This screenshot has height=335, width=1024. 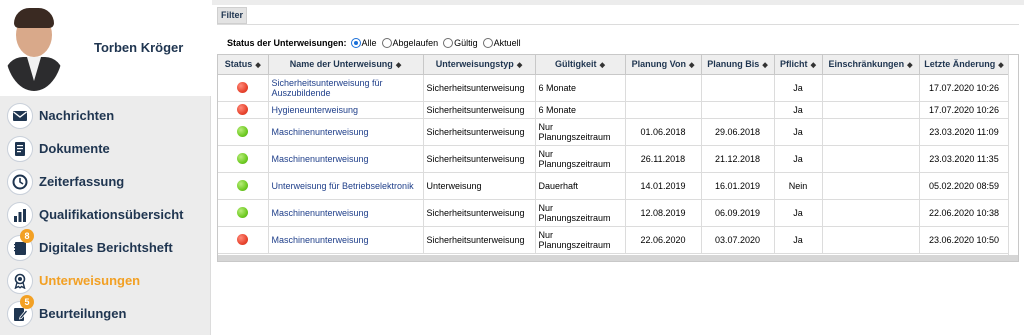 I want to click on column-header-changed: Letzte Änderung ◆, so click(x=964, y=65).